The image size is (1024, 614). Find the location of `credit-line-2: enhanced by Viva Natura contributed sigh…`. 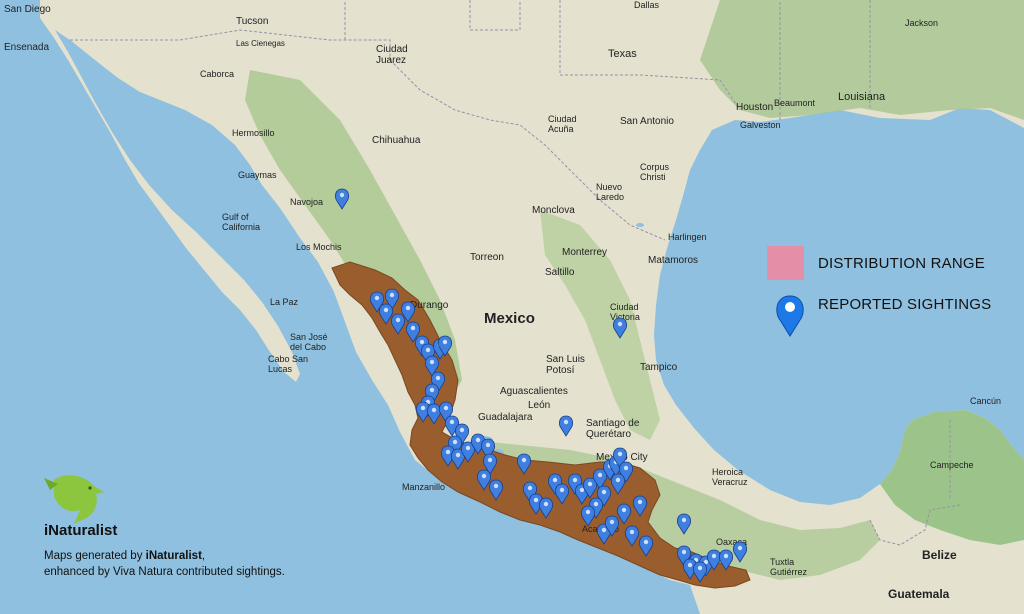

credit-line-2: enhanced by Viva Natura contributed sigh… is located at coordinates (164, 572).